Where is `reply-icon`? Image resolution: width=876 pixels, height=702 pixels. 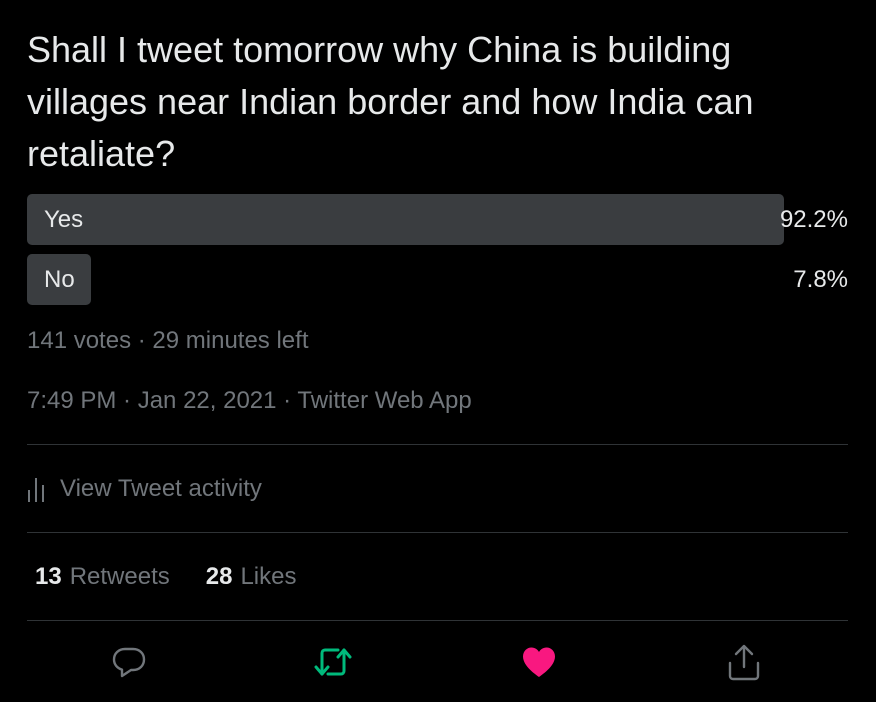 reply-icon is located at coordinates (129, 662).